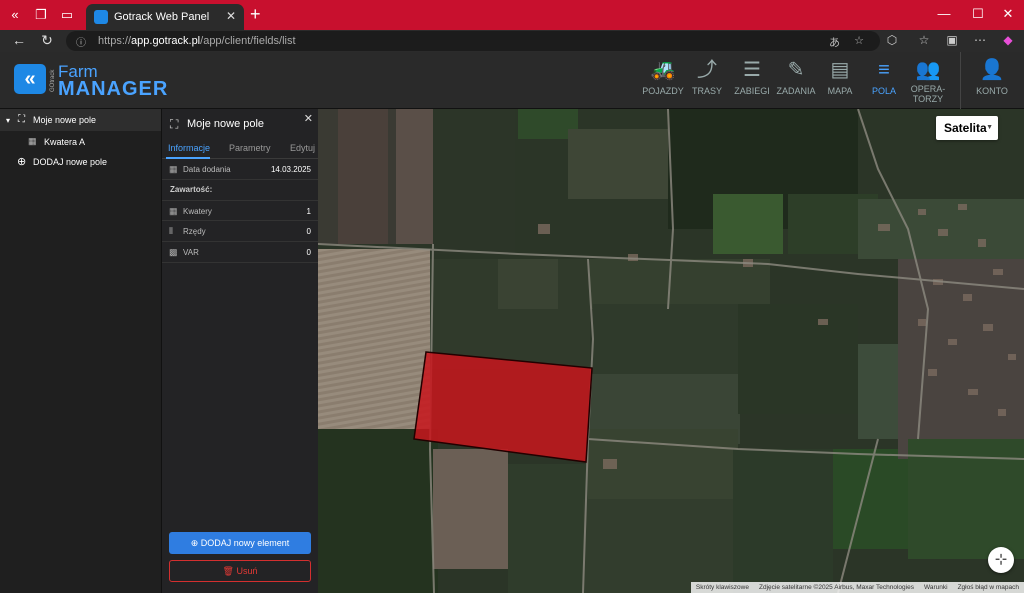 This screenshot has height=593, width=1024. What do you see at coordinates (512, 15) in the screenshot?
I see `browser-tabstrip: « ❐ ▭ Gotrack Web Panel ✕ + — ☐ ✕` at bounding box center [512, 15].